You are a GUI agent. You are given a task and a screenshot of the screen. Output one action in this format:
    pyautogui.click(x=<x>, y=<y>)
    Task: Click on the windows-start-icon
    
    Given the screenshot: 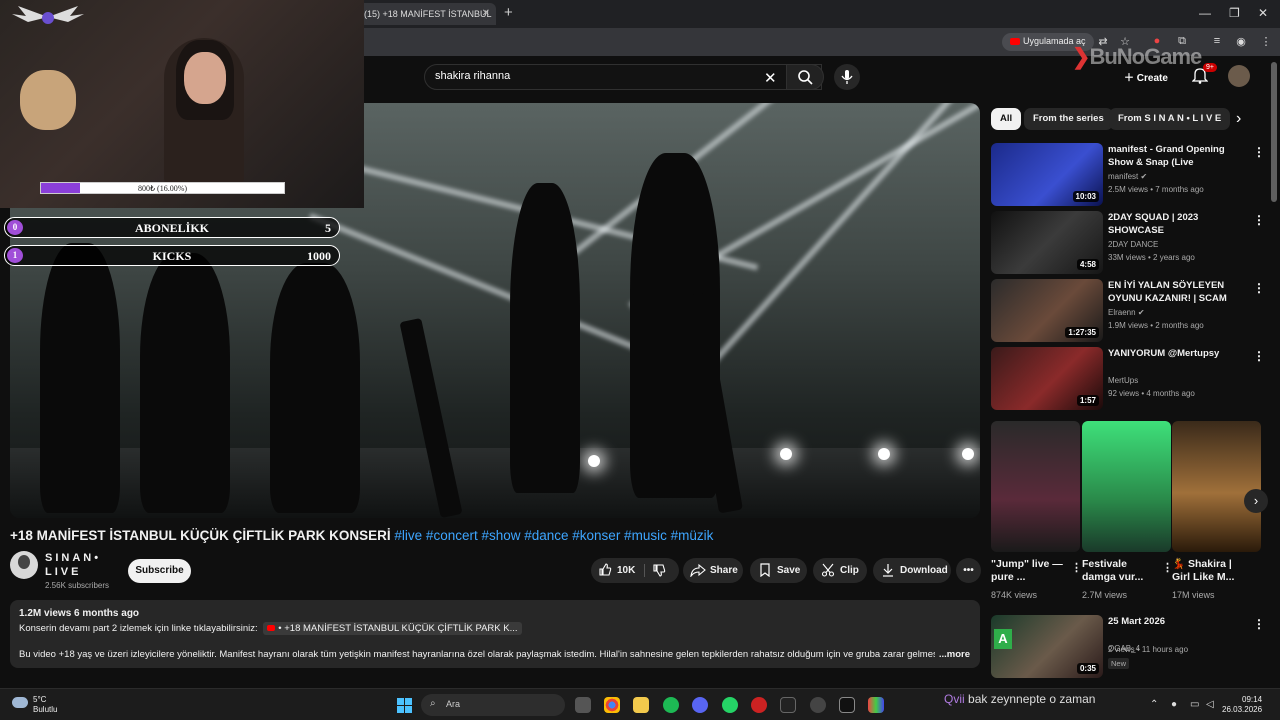 What is the action you would take?
    pyautogui.click(x=404, y=705)
    